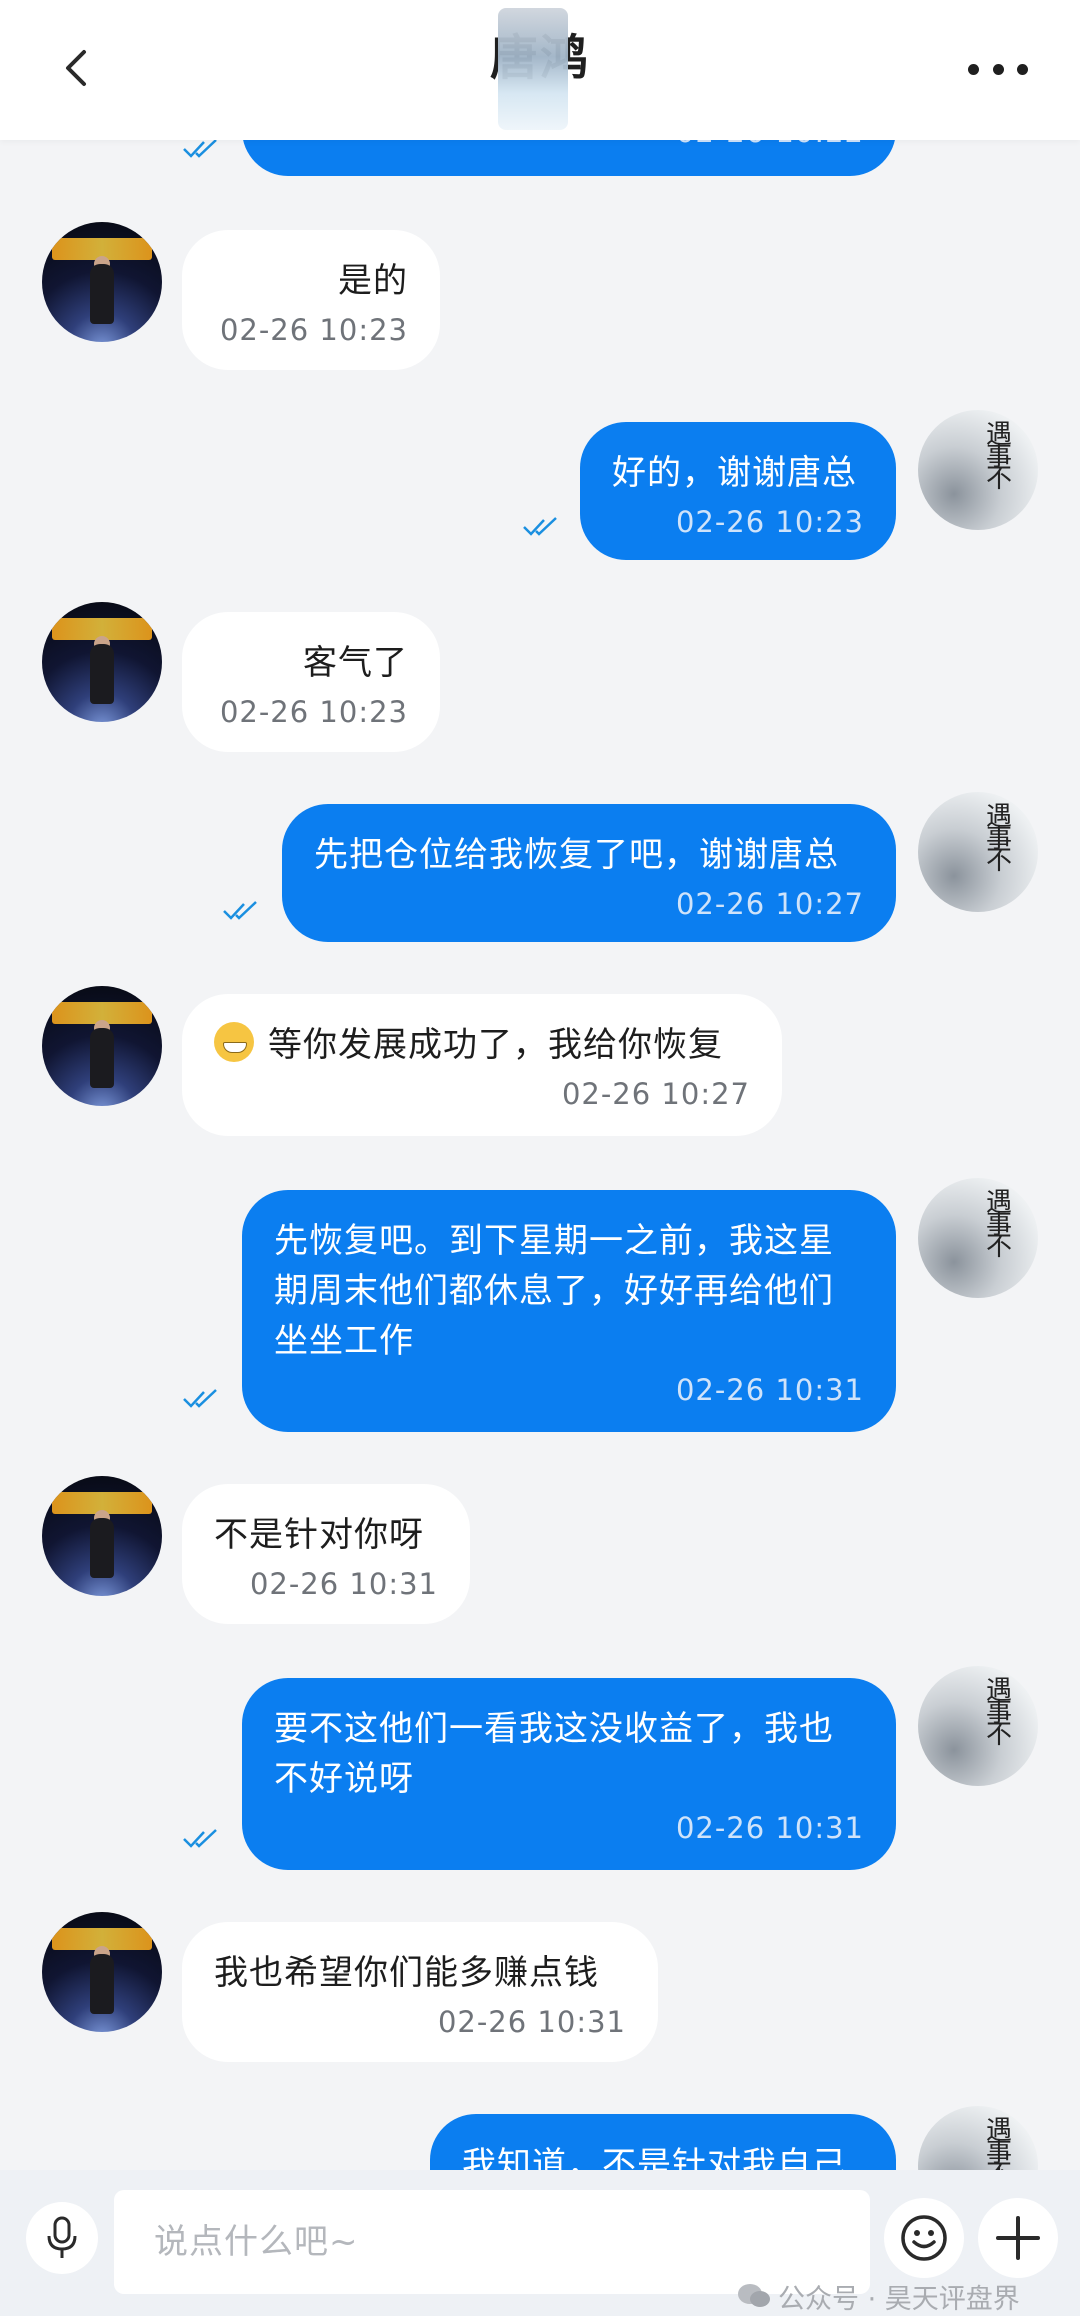 Image resolution: width=1080 pixels, height=2316 pixels. Describe the element at coordinates (311, 300) in the screenshot. I see `message-bubble-incoming: 是的 02-26 10:23` at that location.